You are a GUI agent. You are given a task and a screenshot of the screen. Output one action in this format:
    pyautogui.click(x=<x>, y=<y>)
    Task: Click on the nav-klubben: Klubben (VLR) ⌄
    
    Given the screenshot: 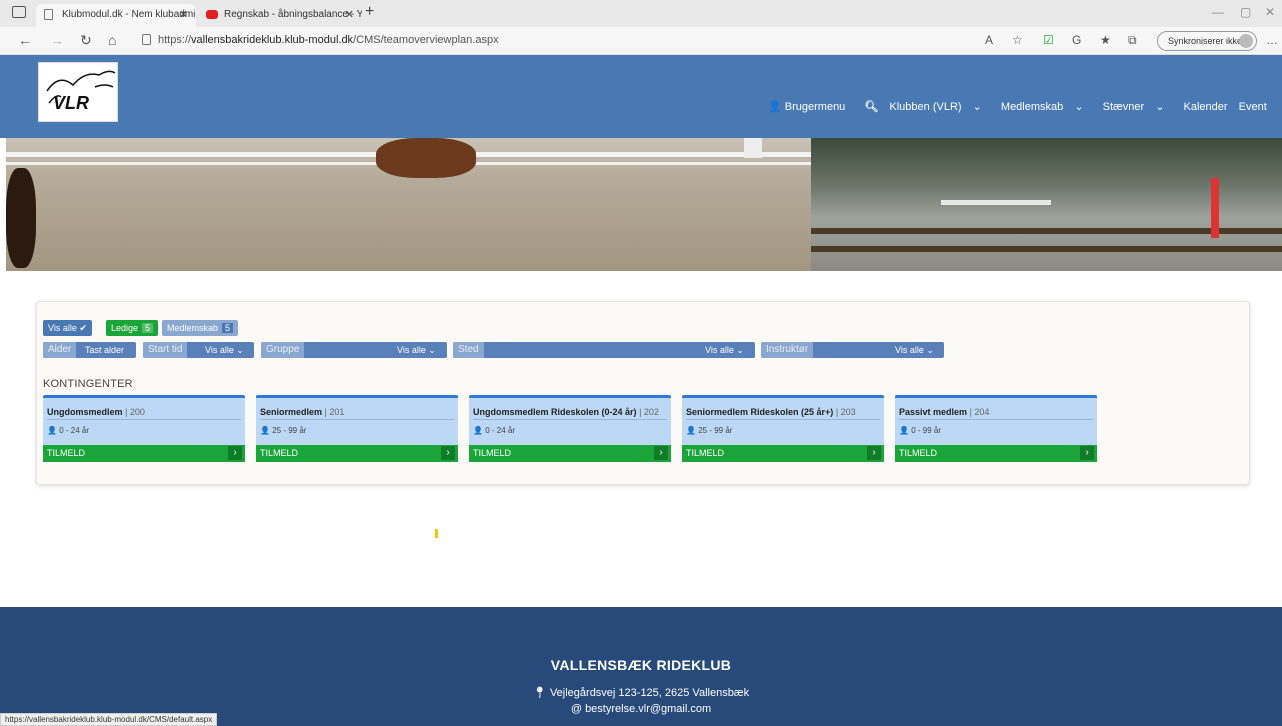 What is the action you would take?
    pyautogui.click(x=939, y=107)
    